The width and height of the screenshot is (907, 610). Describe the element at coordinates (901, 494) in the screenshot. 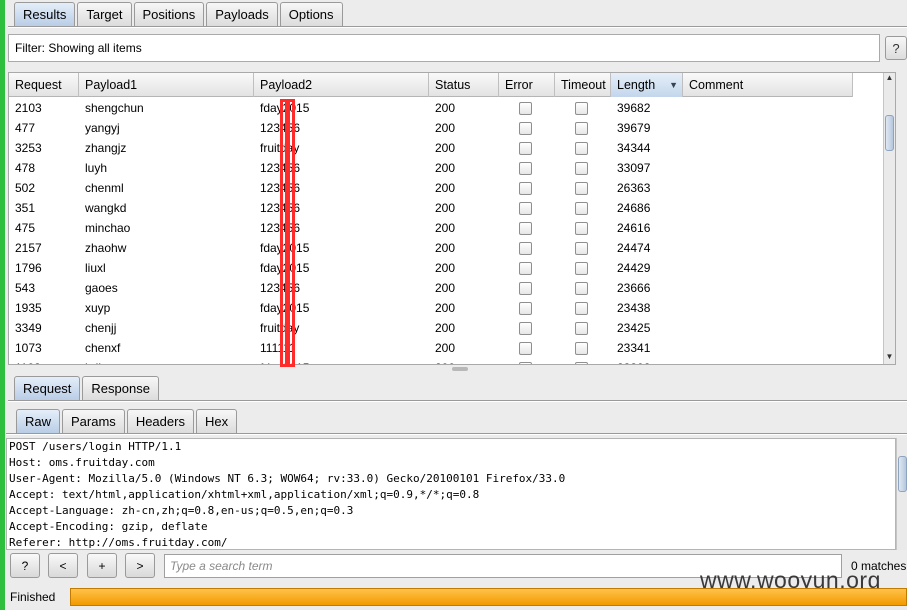

I see `editor-scrollbar` at that location.